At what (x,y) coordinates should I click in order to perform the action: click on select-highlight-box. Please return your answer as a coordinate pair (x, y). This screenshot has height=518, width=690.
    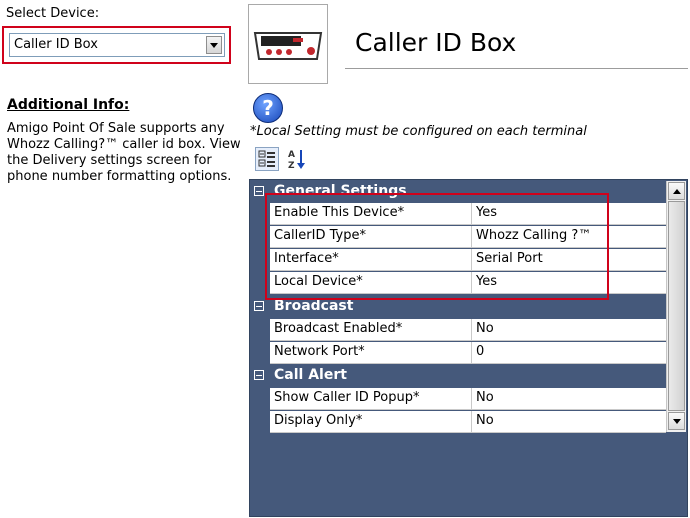
    Looking at the image, I should click on (116, 45).